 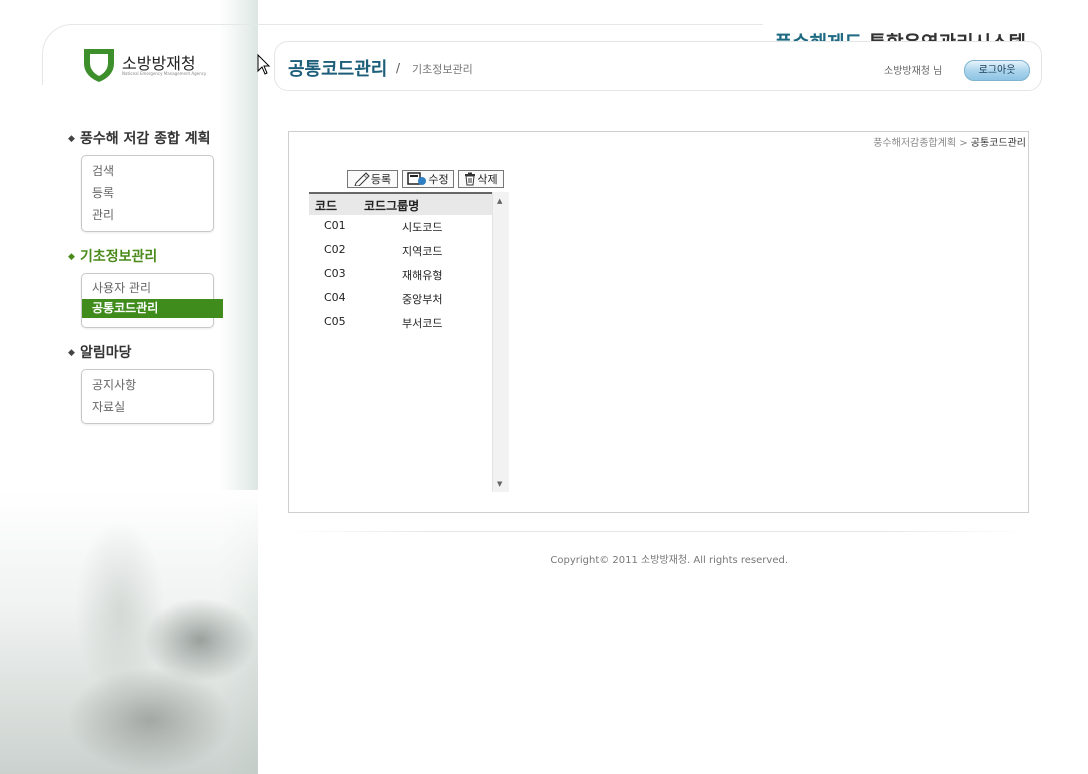 I want to click on grid-header: 코드 코드그룹명, so click(x=400, y=203).